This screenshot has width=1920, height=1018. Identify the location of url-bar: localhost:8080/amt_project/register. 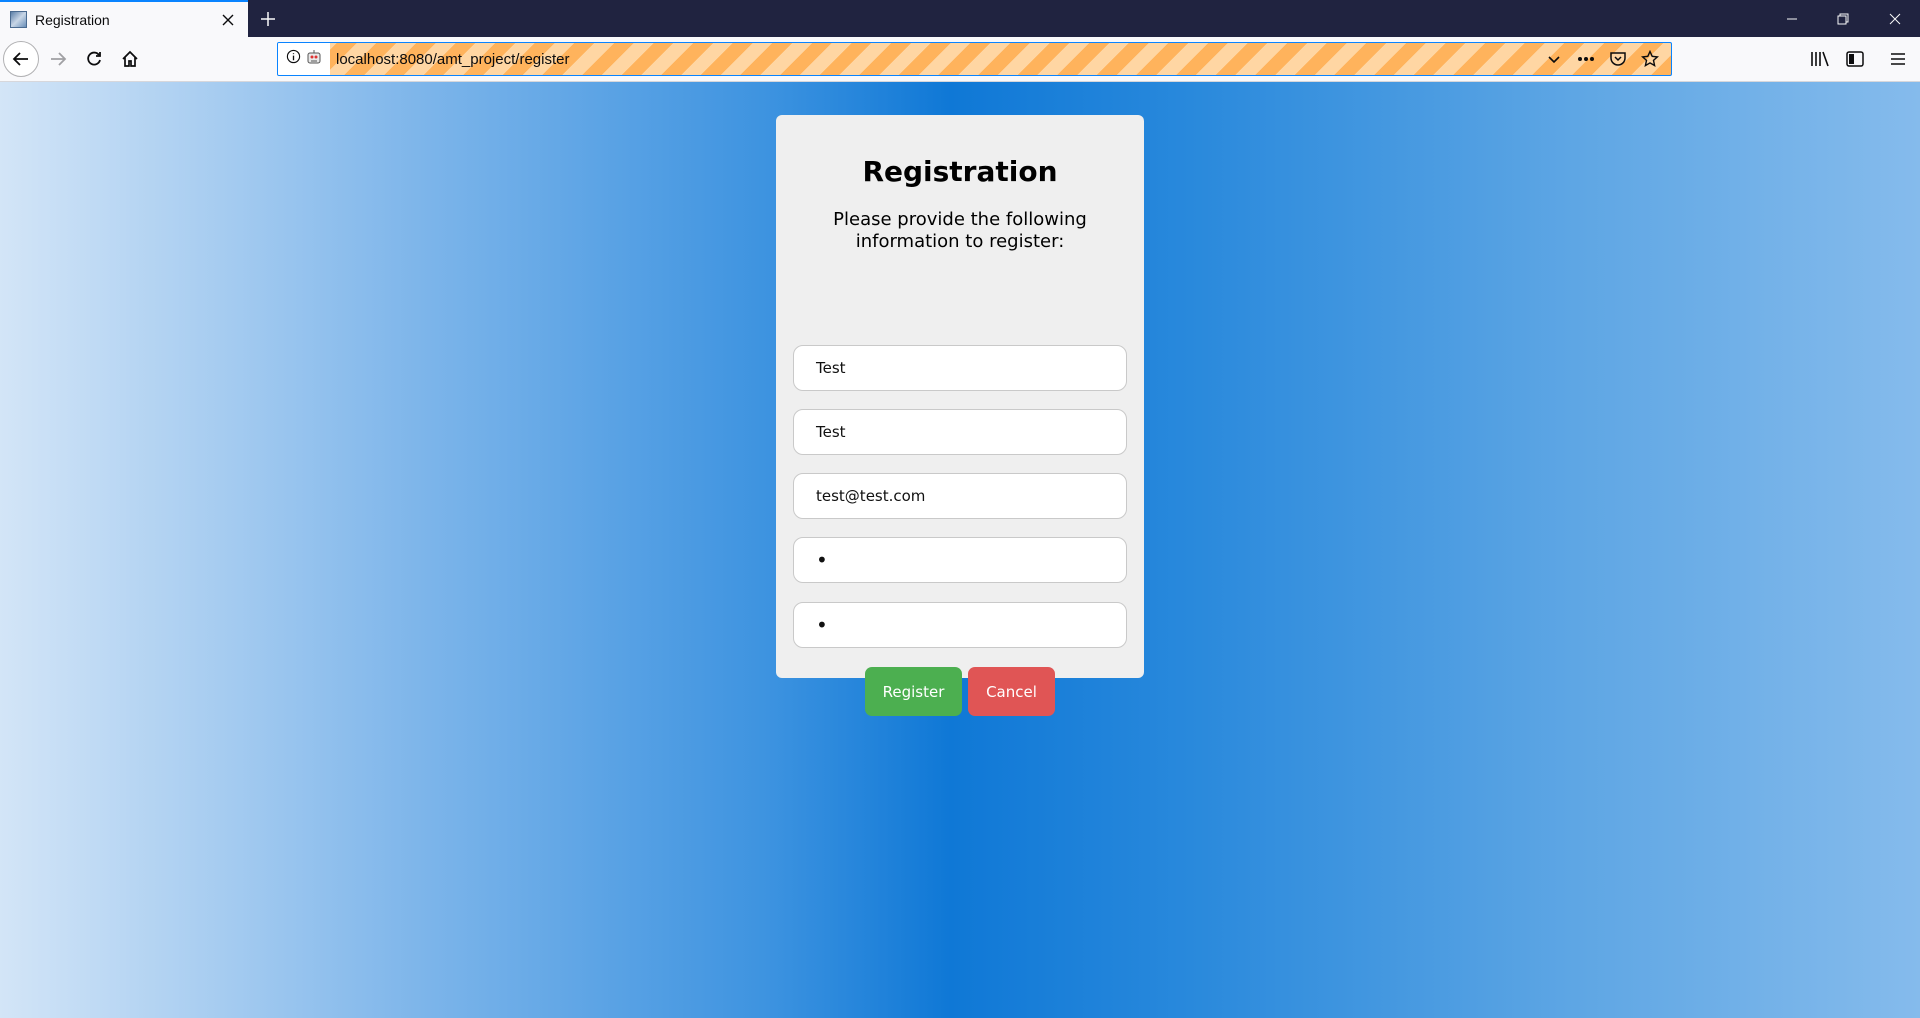
(974, 59).